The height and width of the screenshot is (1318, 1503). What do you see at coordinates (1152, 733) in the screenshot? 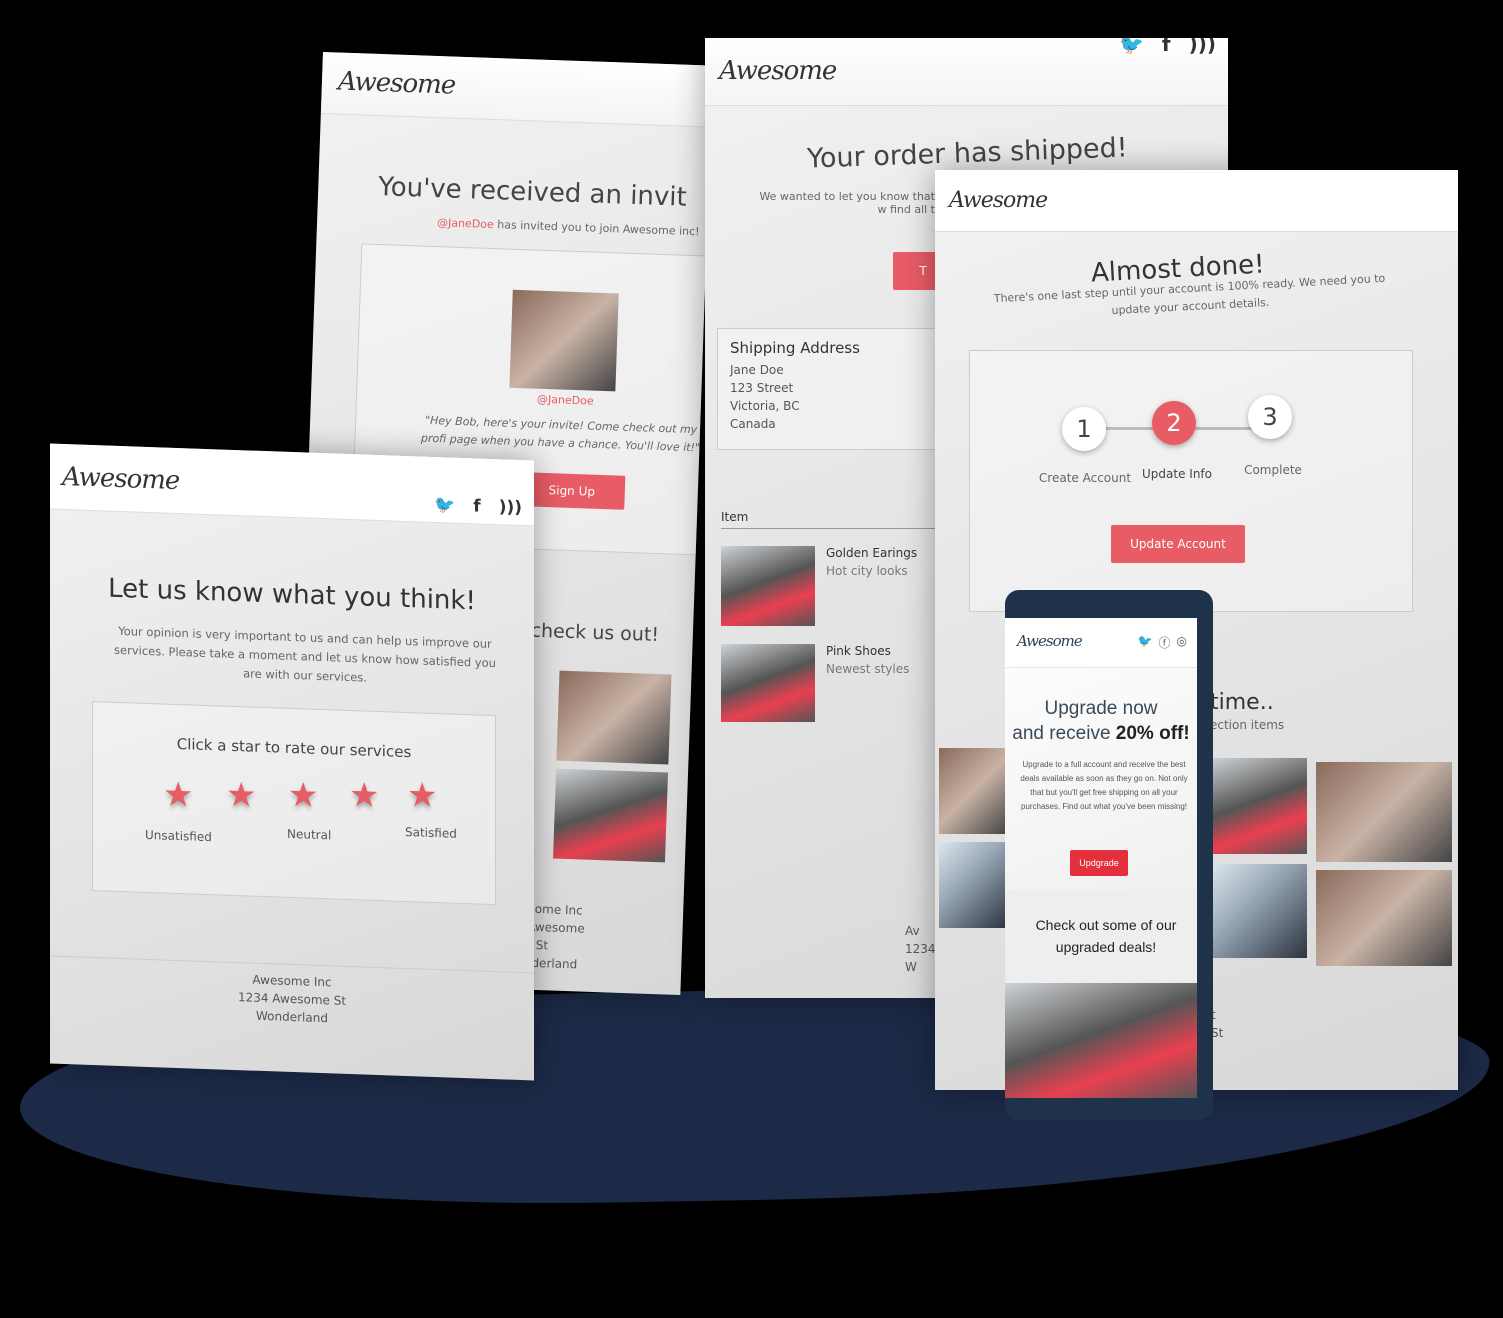
I see `discount: 20% off!` at bounding box center [1152, 733].